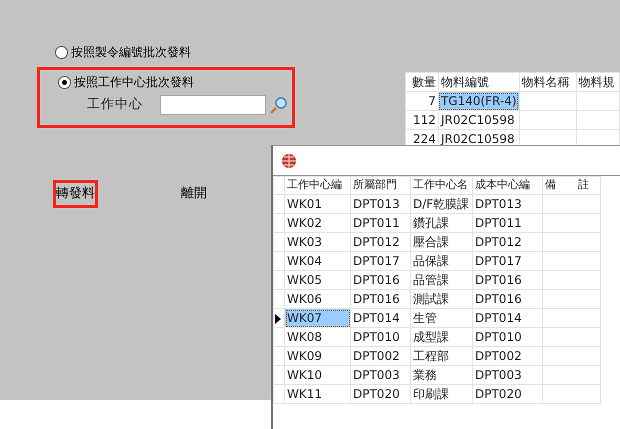  I want to click on table-cell: 業務, so click(441, 375).